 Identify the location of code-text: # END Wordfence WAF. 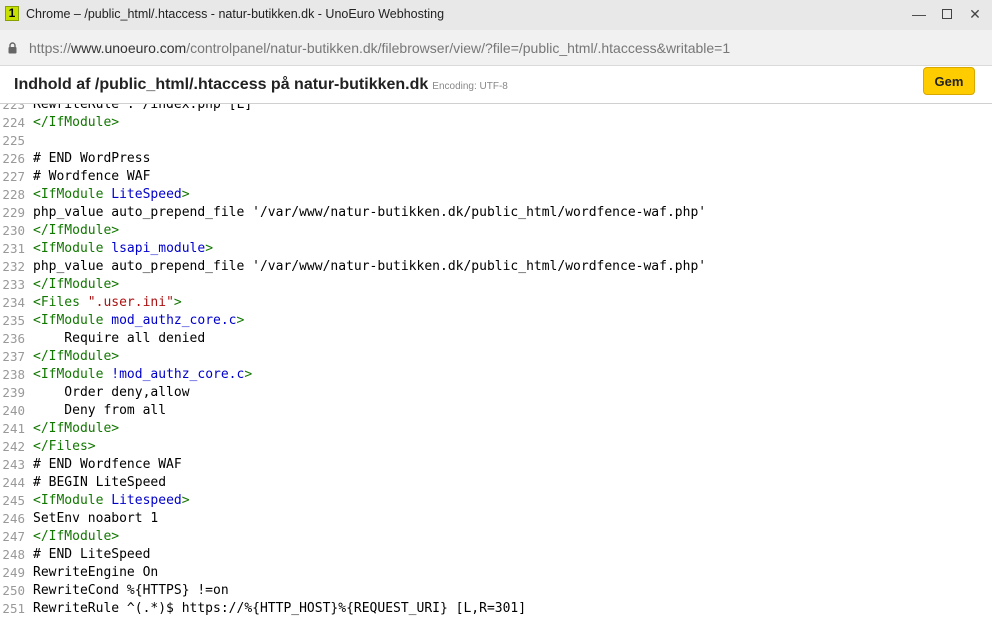
(107, 464).